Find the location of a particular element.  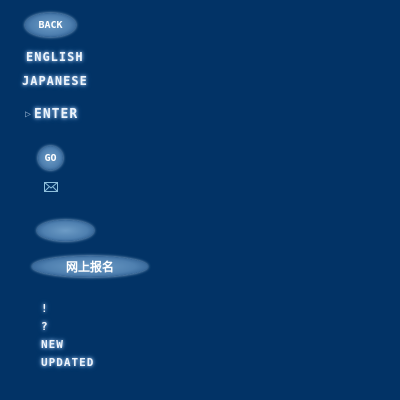

back-button: BACK is located at coordinates (50, 25).